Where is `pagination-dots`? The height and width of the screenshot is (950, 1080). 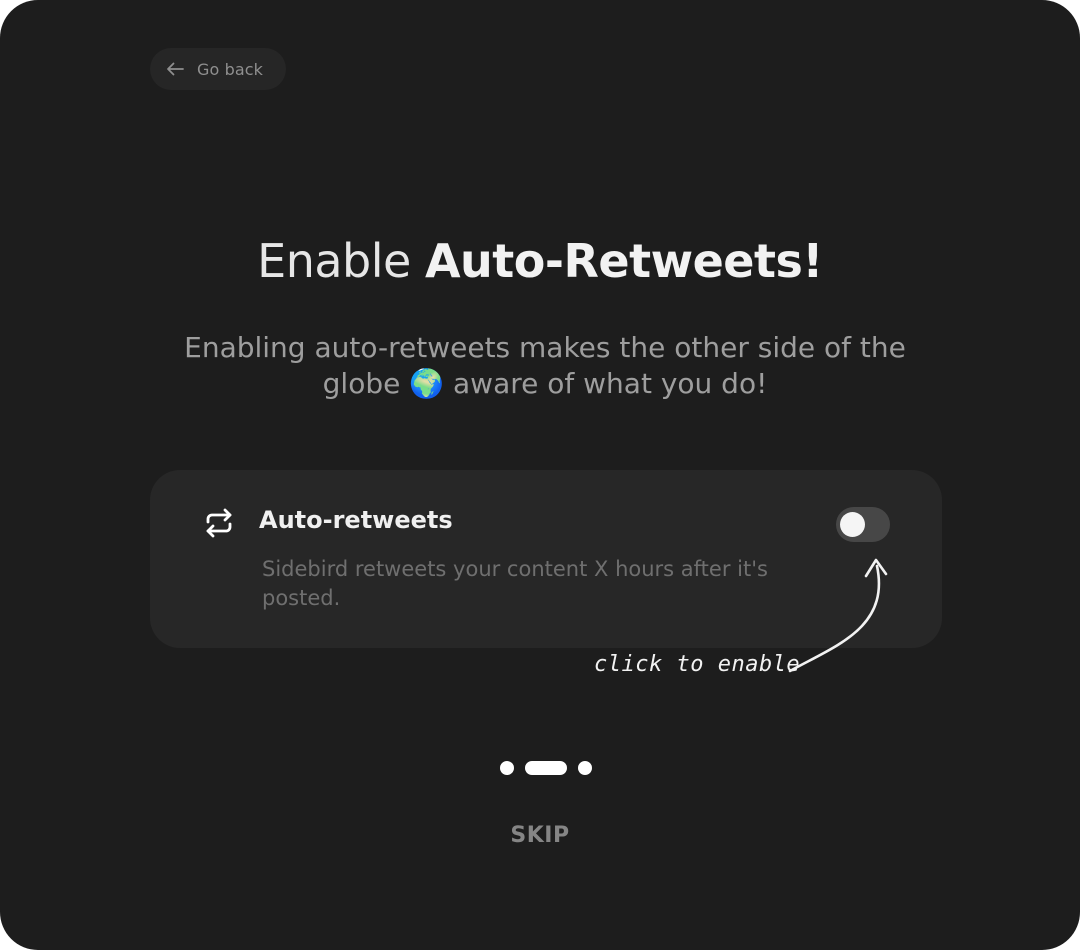
pagination-dots is located at coordinates (550, 768).